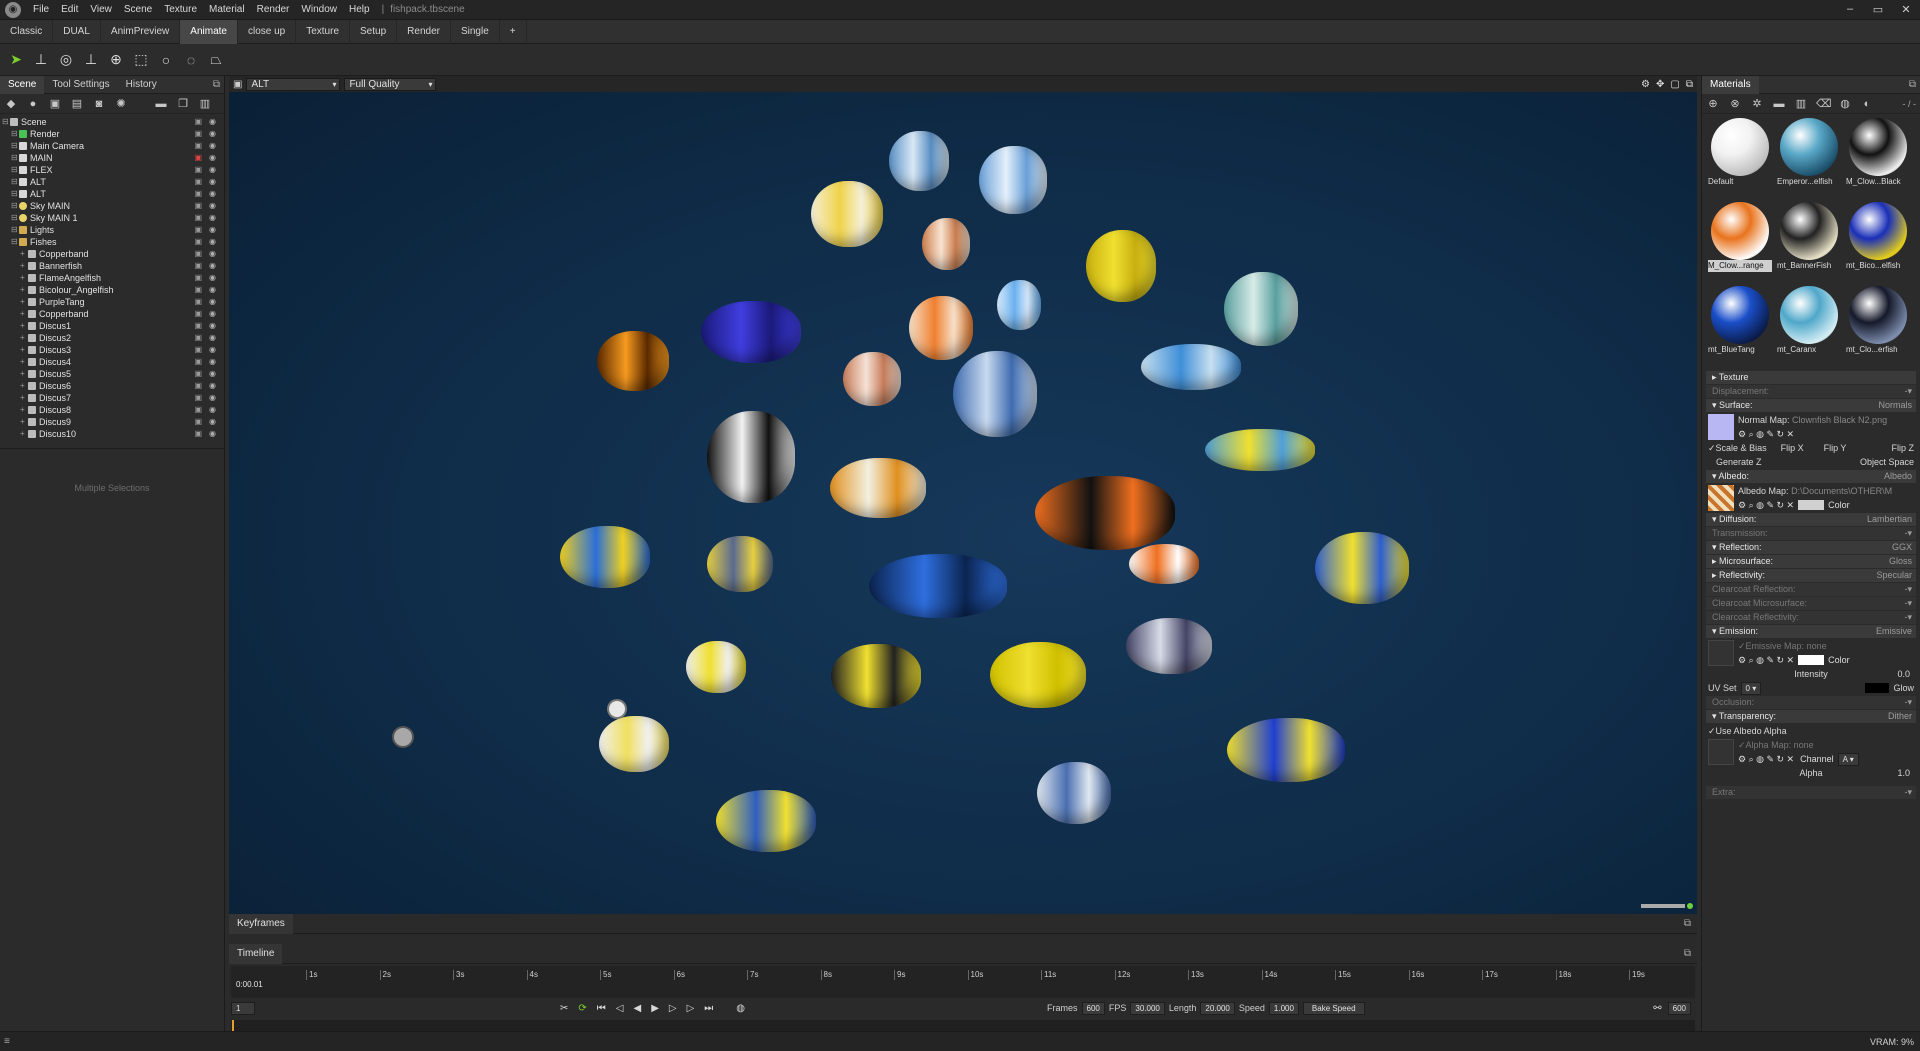 The height and width of the screenshot is (1051, 1920). What do you see at coordinates (1811, 377) in the screenshot?
I see `texture-section: ▸ Texture` at bounding box center [1811, 377].